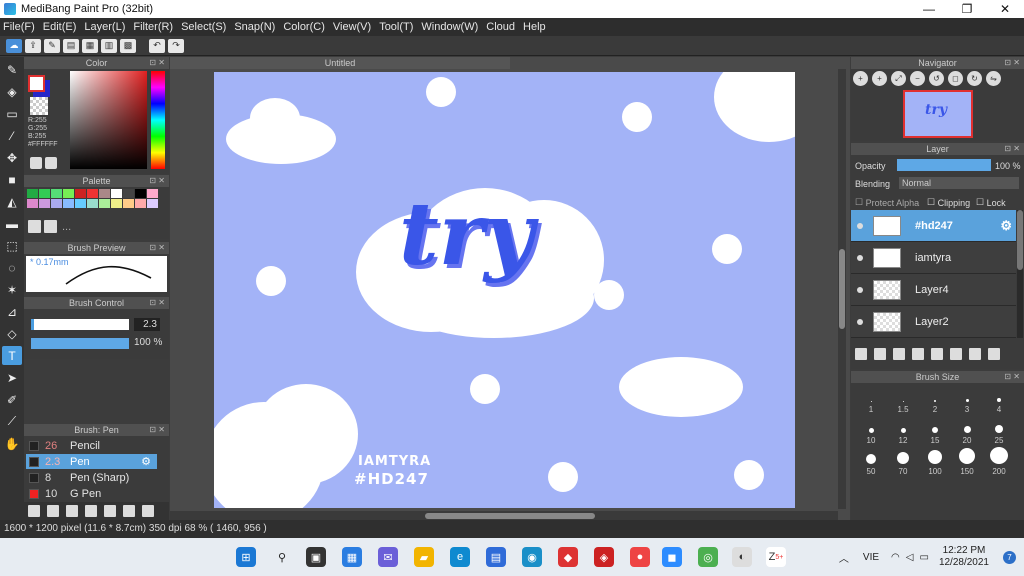  What do you see at coordinates (1009, 557) in the screenshot?
I see `notification-badge: 7` at bounding box center [1009, 557].